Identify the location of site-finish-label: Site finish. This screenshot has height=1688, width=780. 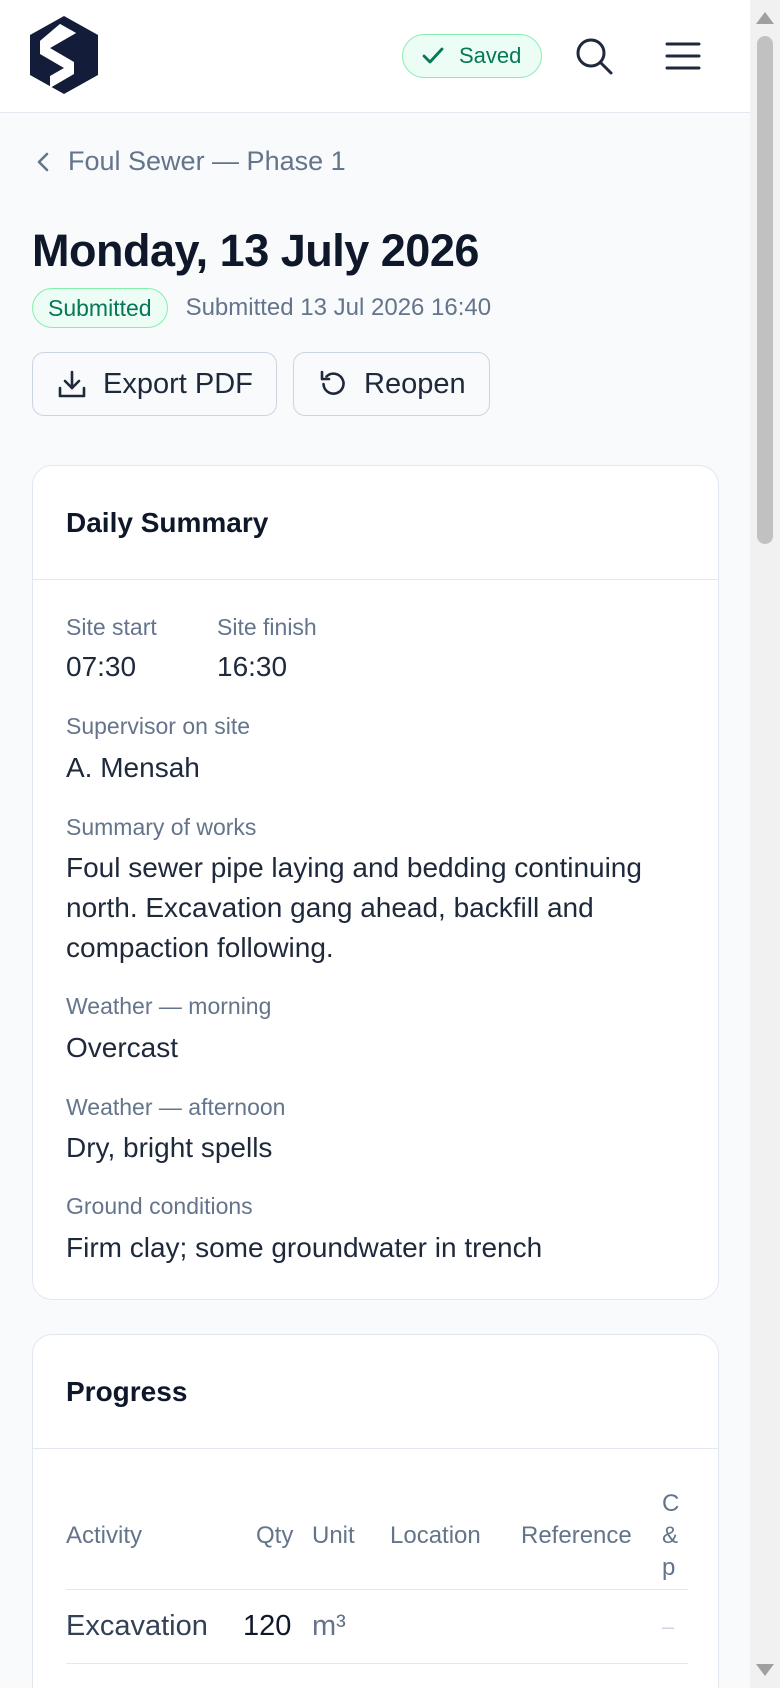
(267, 627).